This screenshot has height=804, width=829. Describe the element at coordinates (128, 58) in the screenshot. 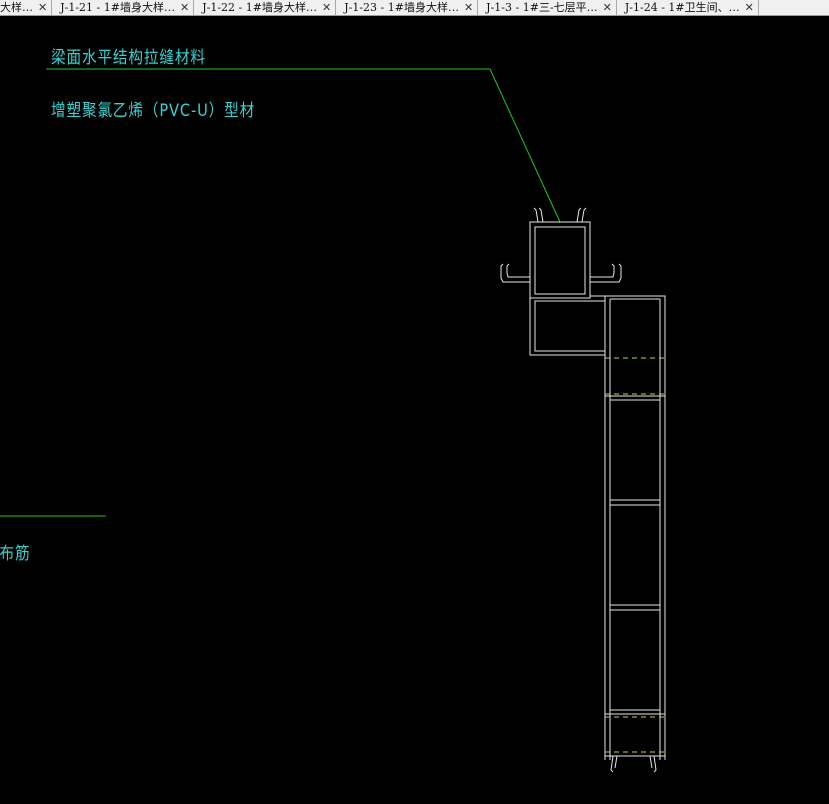

I see `annotation-label-1: 梁面水平结构拉缝材料` at that location.